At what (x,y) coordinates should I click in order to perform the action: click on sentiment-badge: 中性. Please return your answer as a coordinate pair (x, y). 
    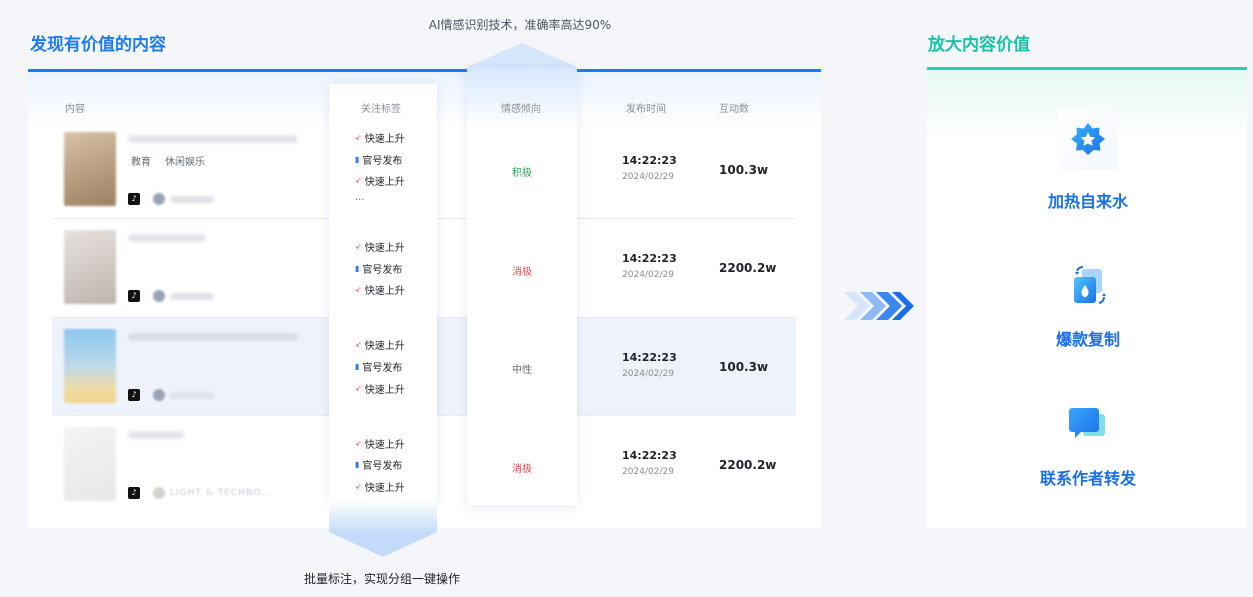
    Looking at the image, I should click on (522, 370).